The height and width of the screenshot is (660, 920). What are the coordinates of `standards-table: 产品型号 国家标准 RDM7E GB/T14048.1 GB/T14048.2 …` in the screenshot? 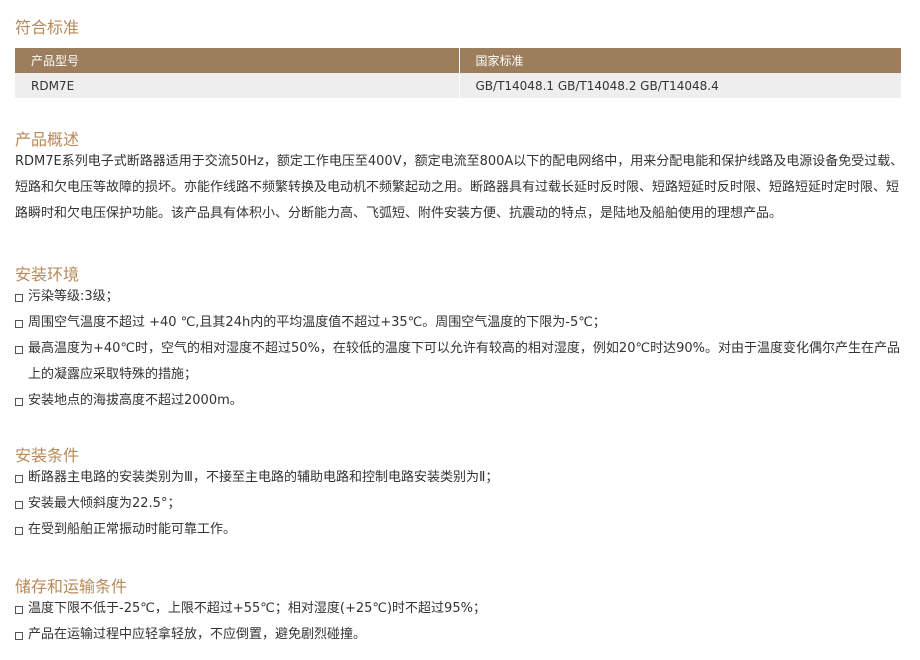 It's located at (458, 73).